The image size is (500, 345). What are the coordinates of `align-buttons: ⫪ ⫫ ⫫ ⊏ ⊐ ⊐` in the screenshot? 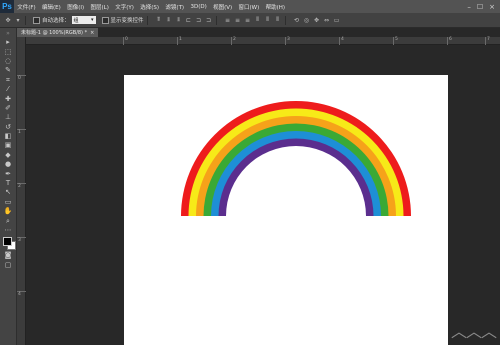 It's located at (184, 20).